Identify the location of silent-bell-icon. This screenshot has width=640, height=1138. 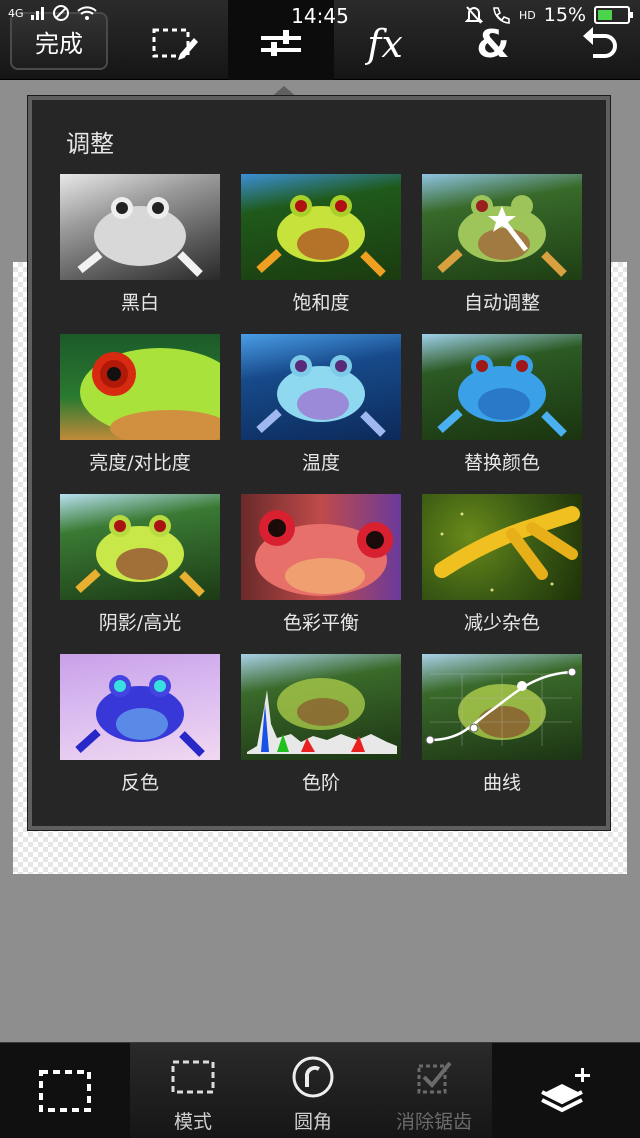
(474, 15).